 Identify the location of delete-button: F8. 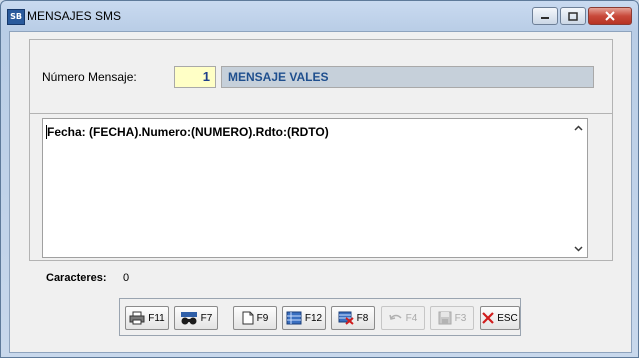
(353, 318).